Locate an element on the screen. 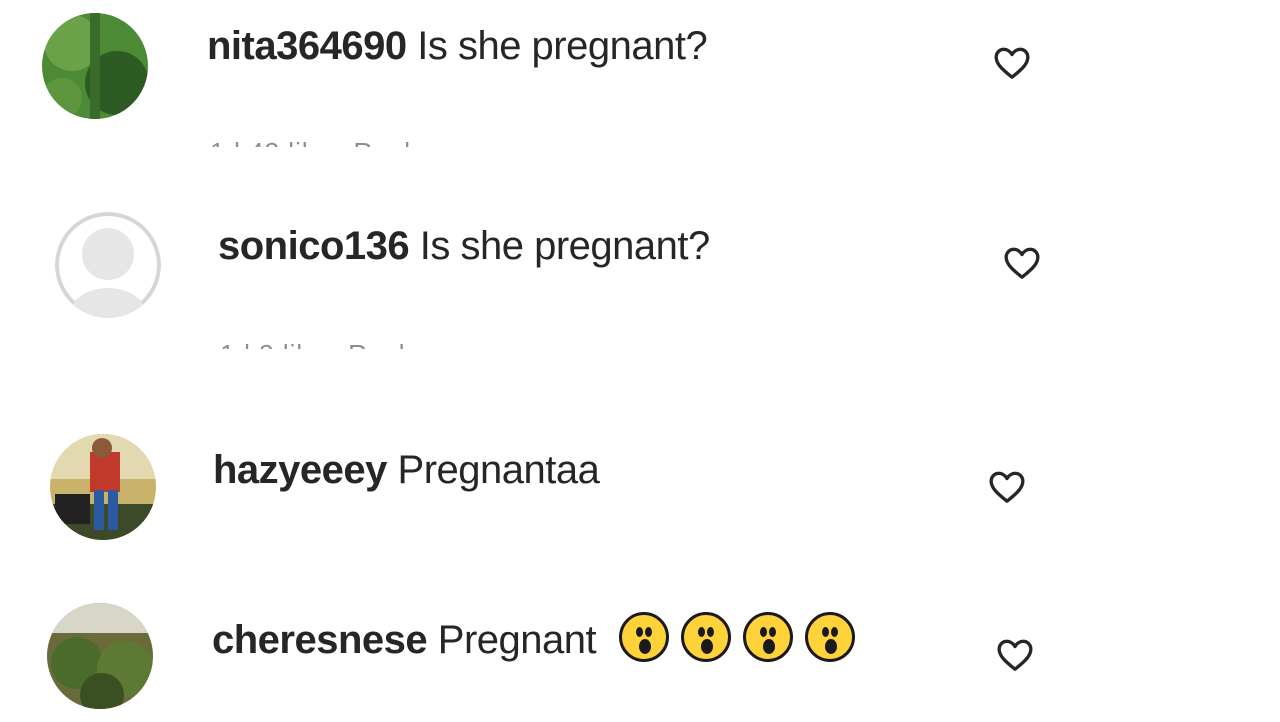 This screenshot has height=722, width=1280. comment-text-line: hazyeeey Pregnantaa is located at coordinates (406, 470).